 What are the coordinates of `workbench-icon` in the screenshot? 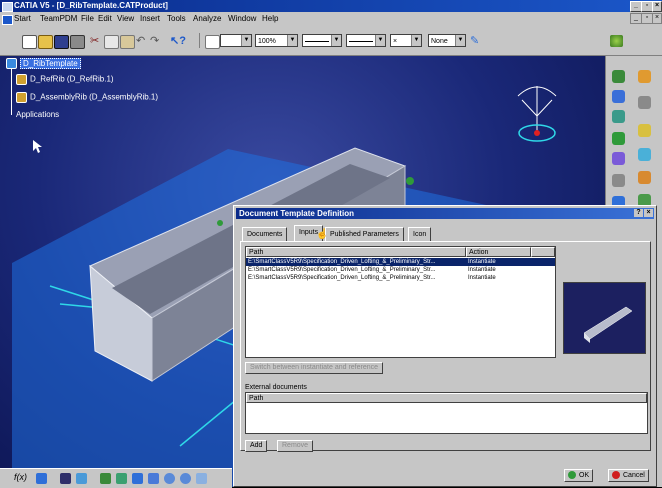 It's located at (616, 41).